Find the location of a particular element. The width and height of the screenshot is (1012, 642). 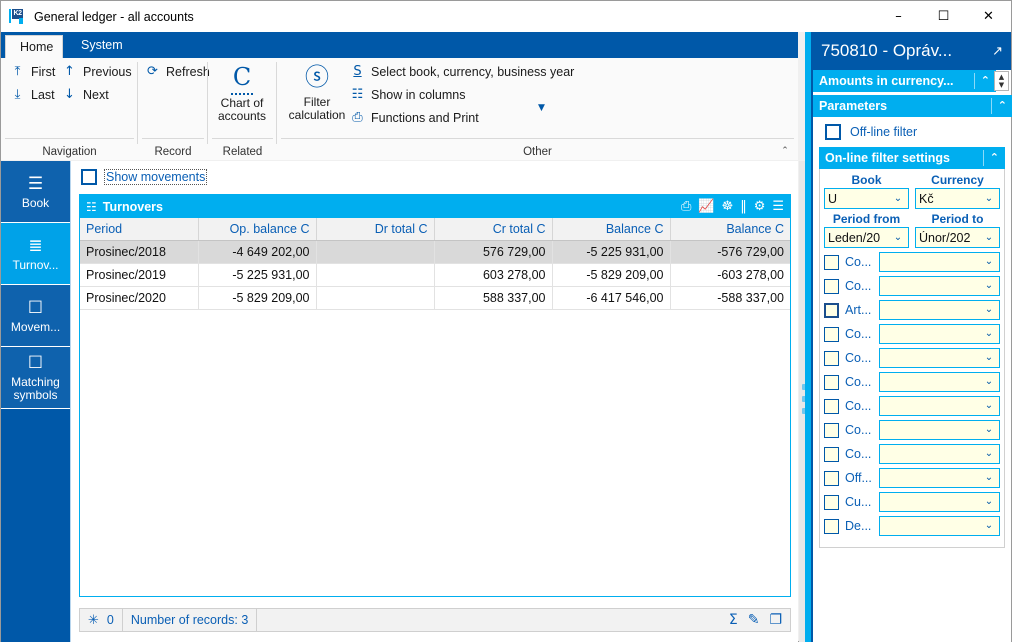

show-movements-row: Show movements is located at coordinates (144, 177).